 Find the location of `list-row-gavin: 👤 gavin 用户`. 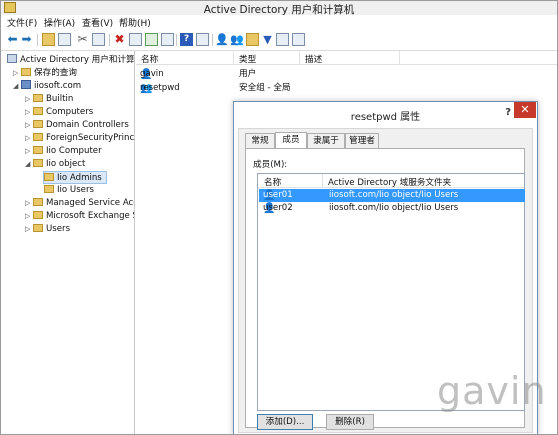

list-row-gavin: 👤 gavin 用户 is located at coordinates (271, 74).